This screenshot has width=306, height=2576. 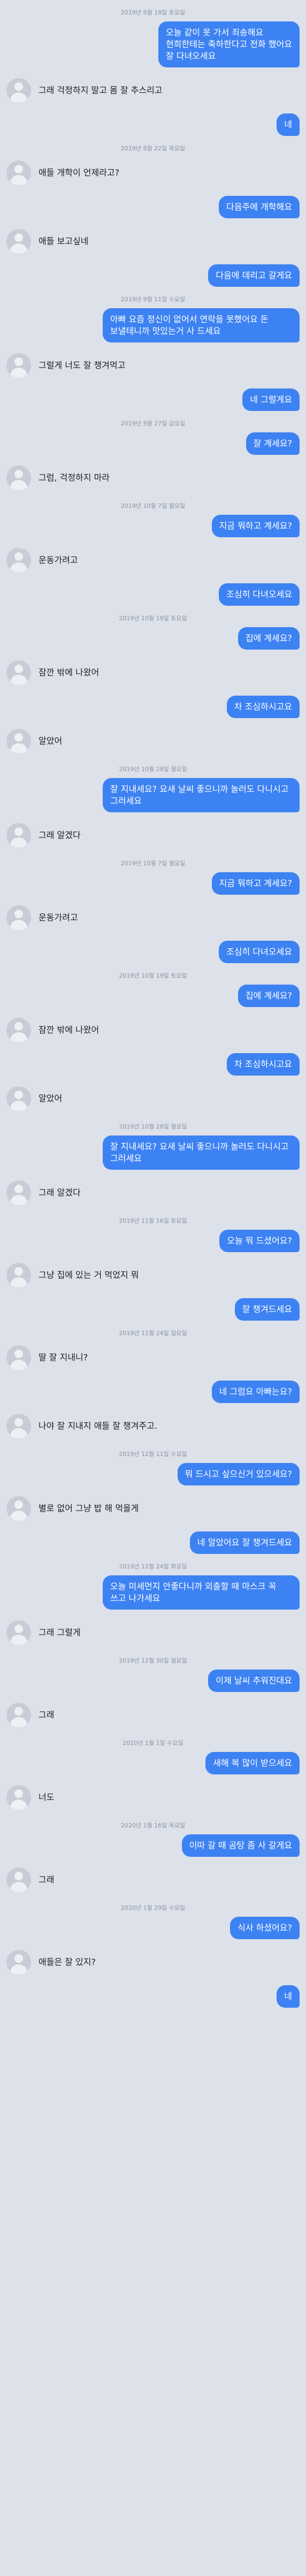 What do you see at coordinates (259, 1241) in the screenshot?
I see `sent-message-bubble: 오늘 뭐 드셨어요?` at bounding box center [259, 1241].